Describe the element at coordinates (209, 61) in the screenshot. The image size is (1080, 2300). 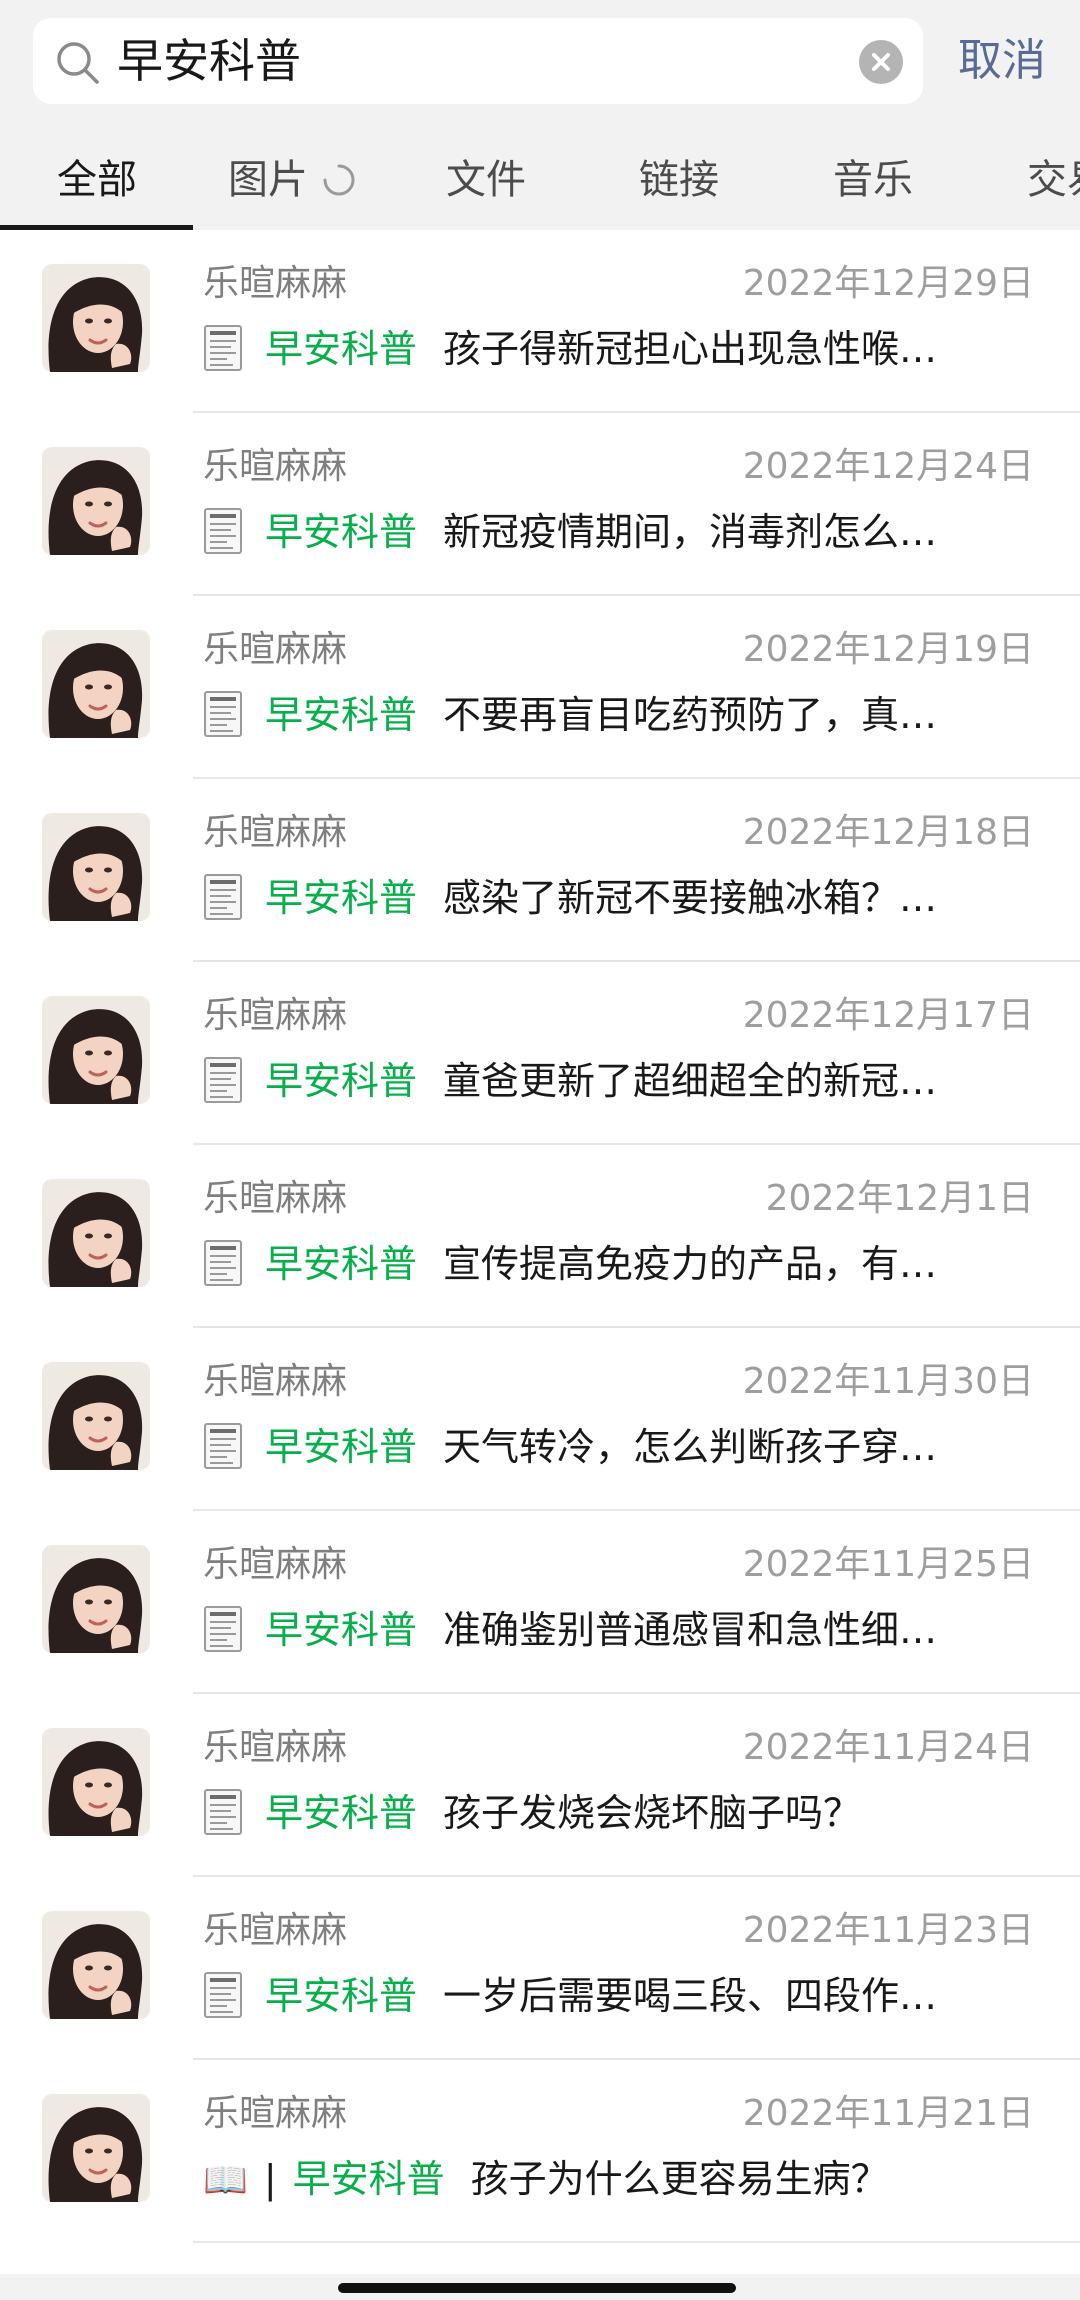
I see `search-input: 早安科普` at that location.